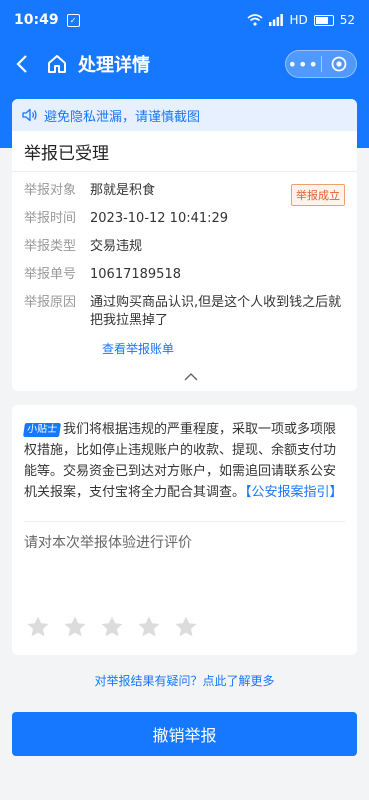  What do you see at coordinates (135, 274) in the screenshot?
I see `detail-value: 10617189518` at bounding box center [135, 274].